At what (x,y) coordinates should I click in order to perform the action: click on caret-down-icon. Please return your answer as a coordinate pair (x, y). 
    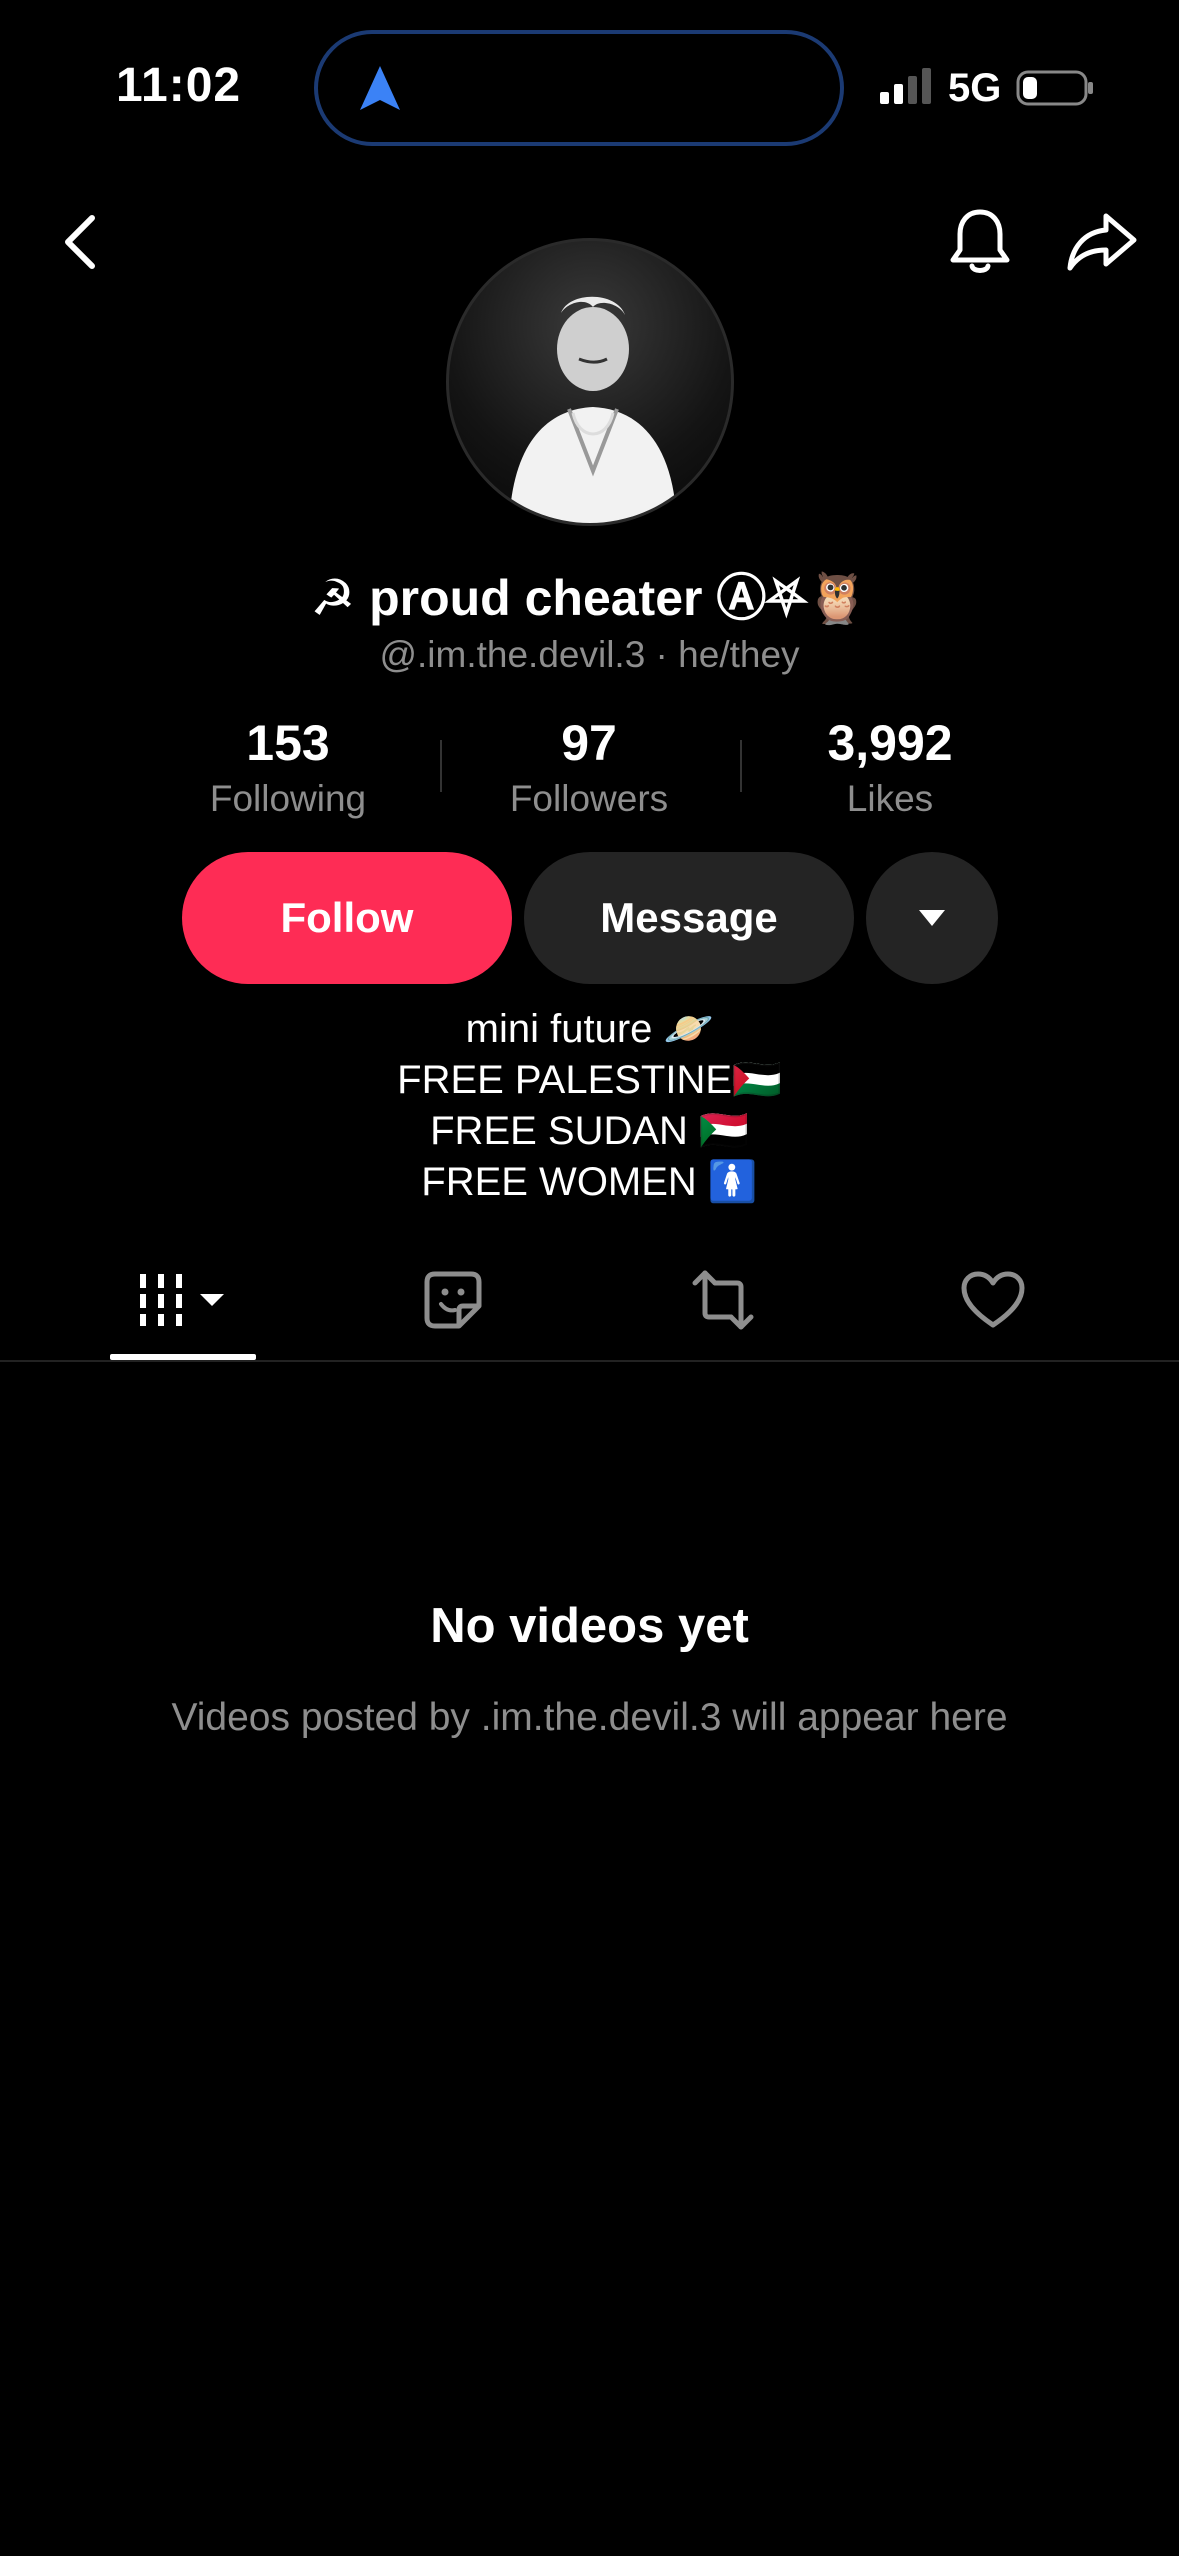
    Looking at the image, I should click on (932, 918).